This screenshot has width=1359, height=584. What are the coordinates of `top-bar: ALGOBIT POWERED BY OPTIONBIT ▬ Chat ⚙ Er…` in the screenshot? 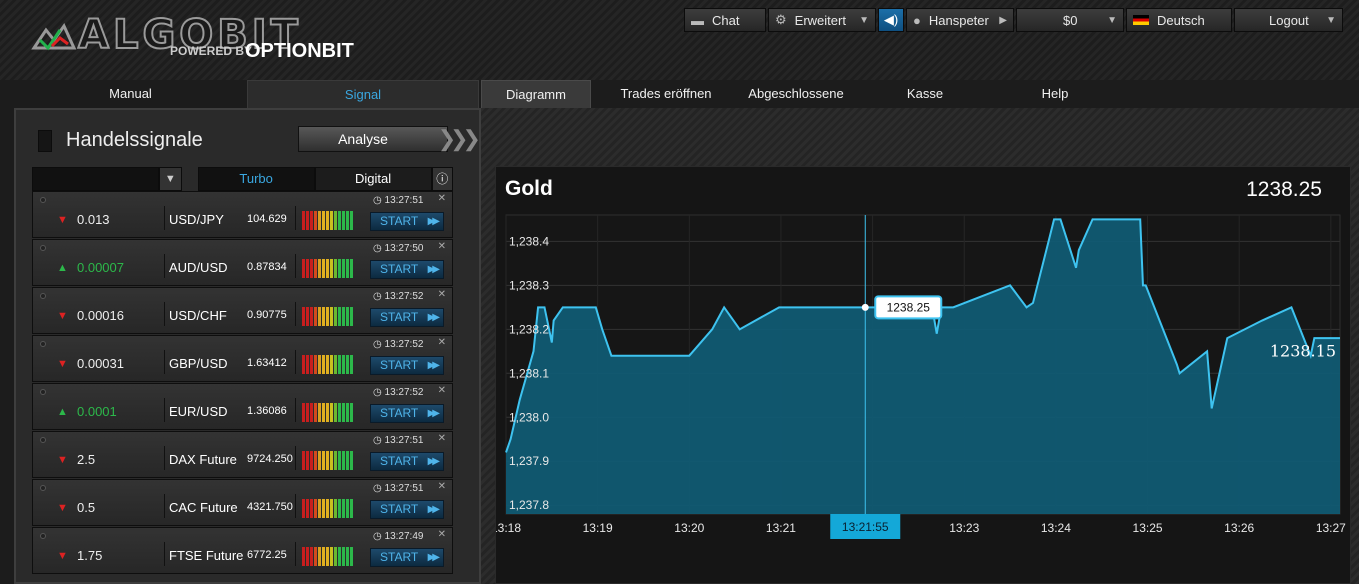 It's located at (679, 40).